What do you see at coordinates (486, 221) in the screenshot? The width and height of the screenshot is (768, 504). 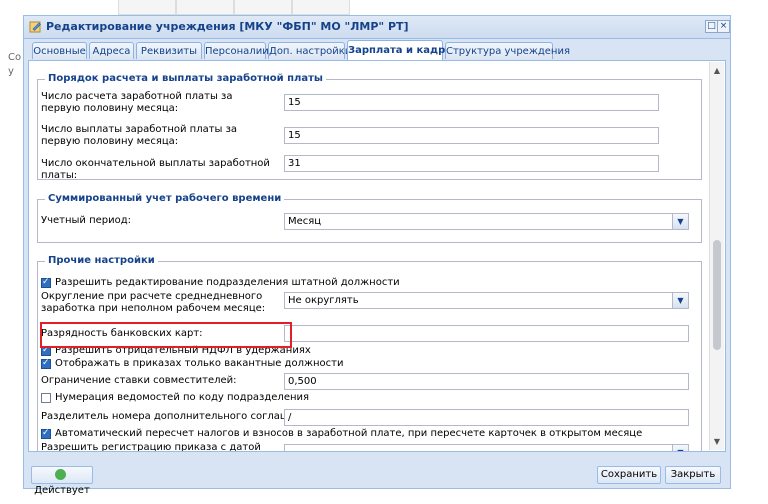 I see `period-select: Месяц ▼` at bounding box center [486, 221].